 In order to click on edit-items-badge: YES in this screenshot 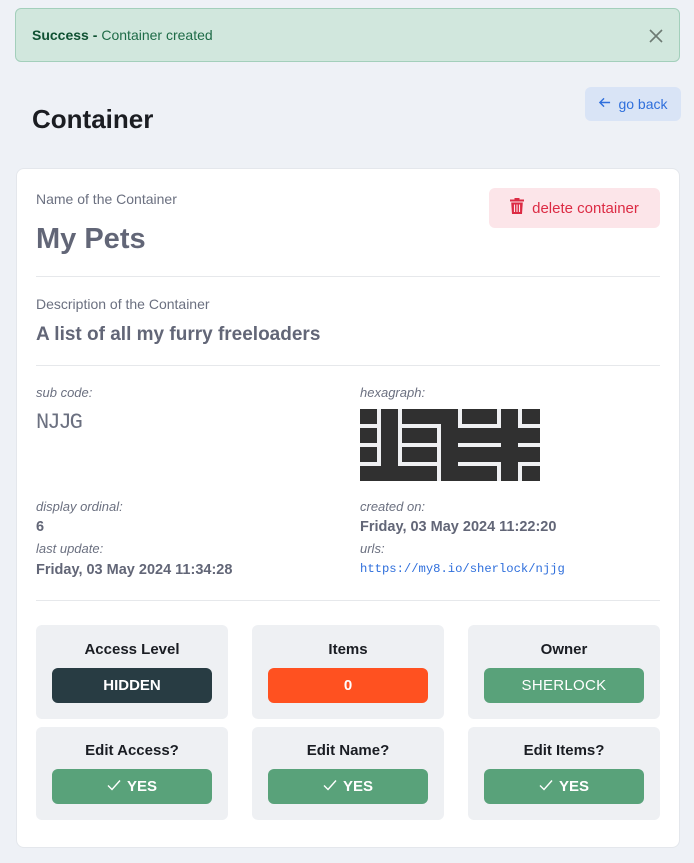, I will do `click(564, 786)`.